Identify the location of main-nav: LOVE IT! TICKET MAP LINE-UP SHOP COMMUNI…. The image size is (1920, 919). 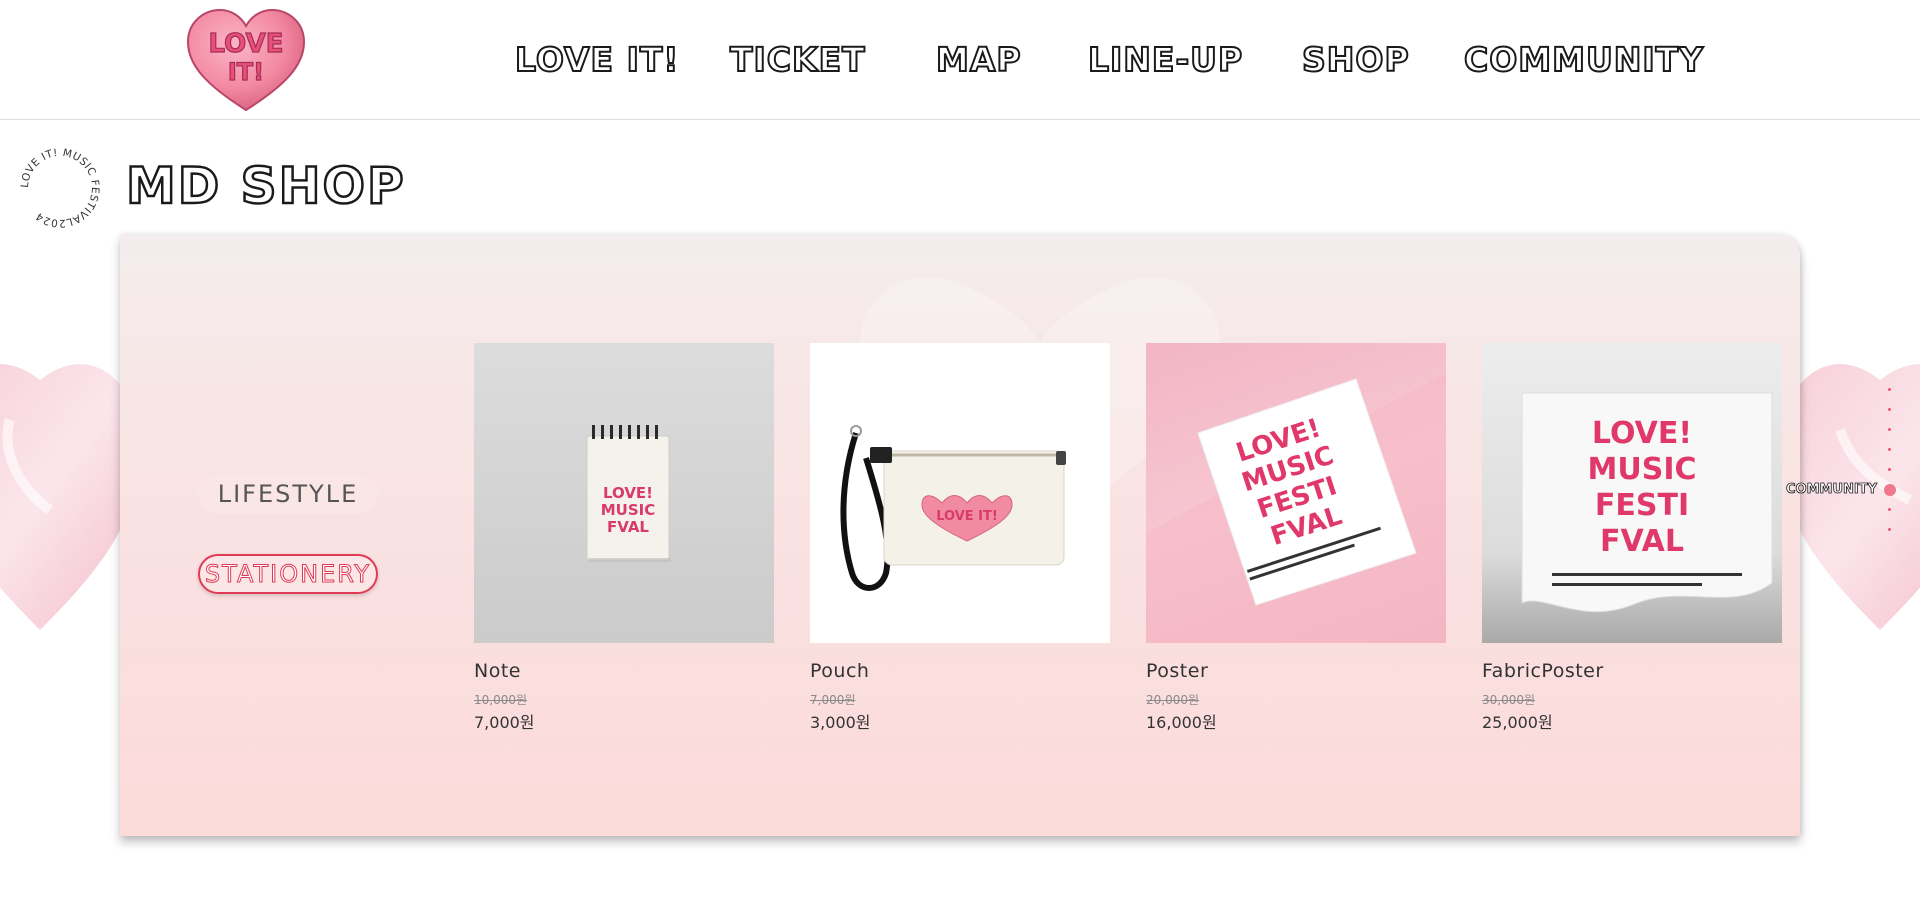
(960, 60).